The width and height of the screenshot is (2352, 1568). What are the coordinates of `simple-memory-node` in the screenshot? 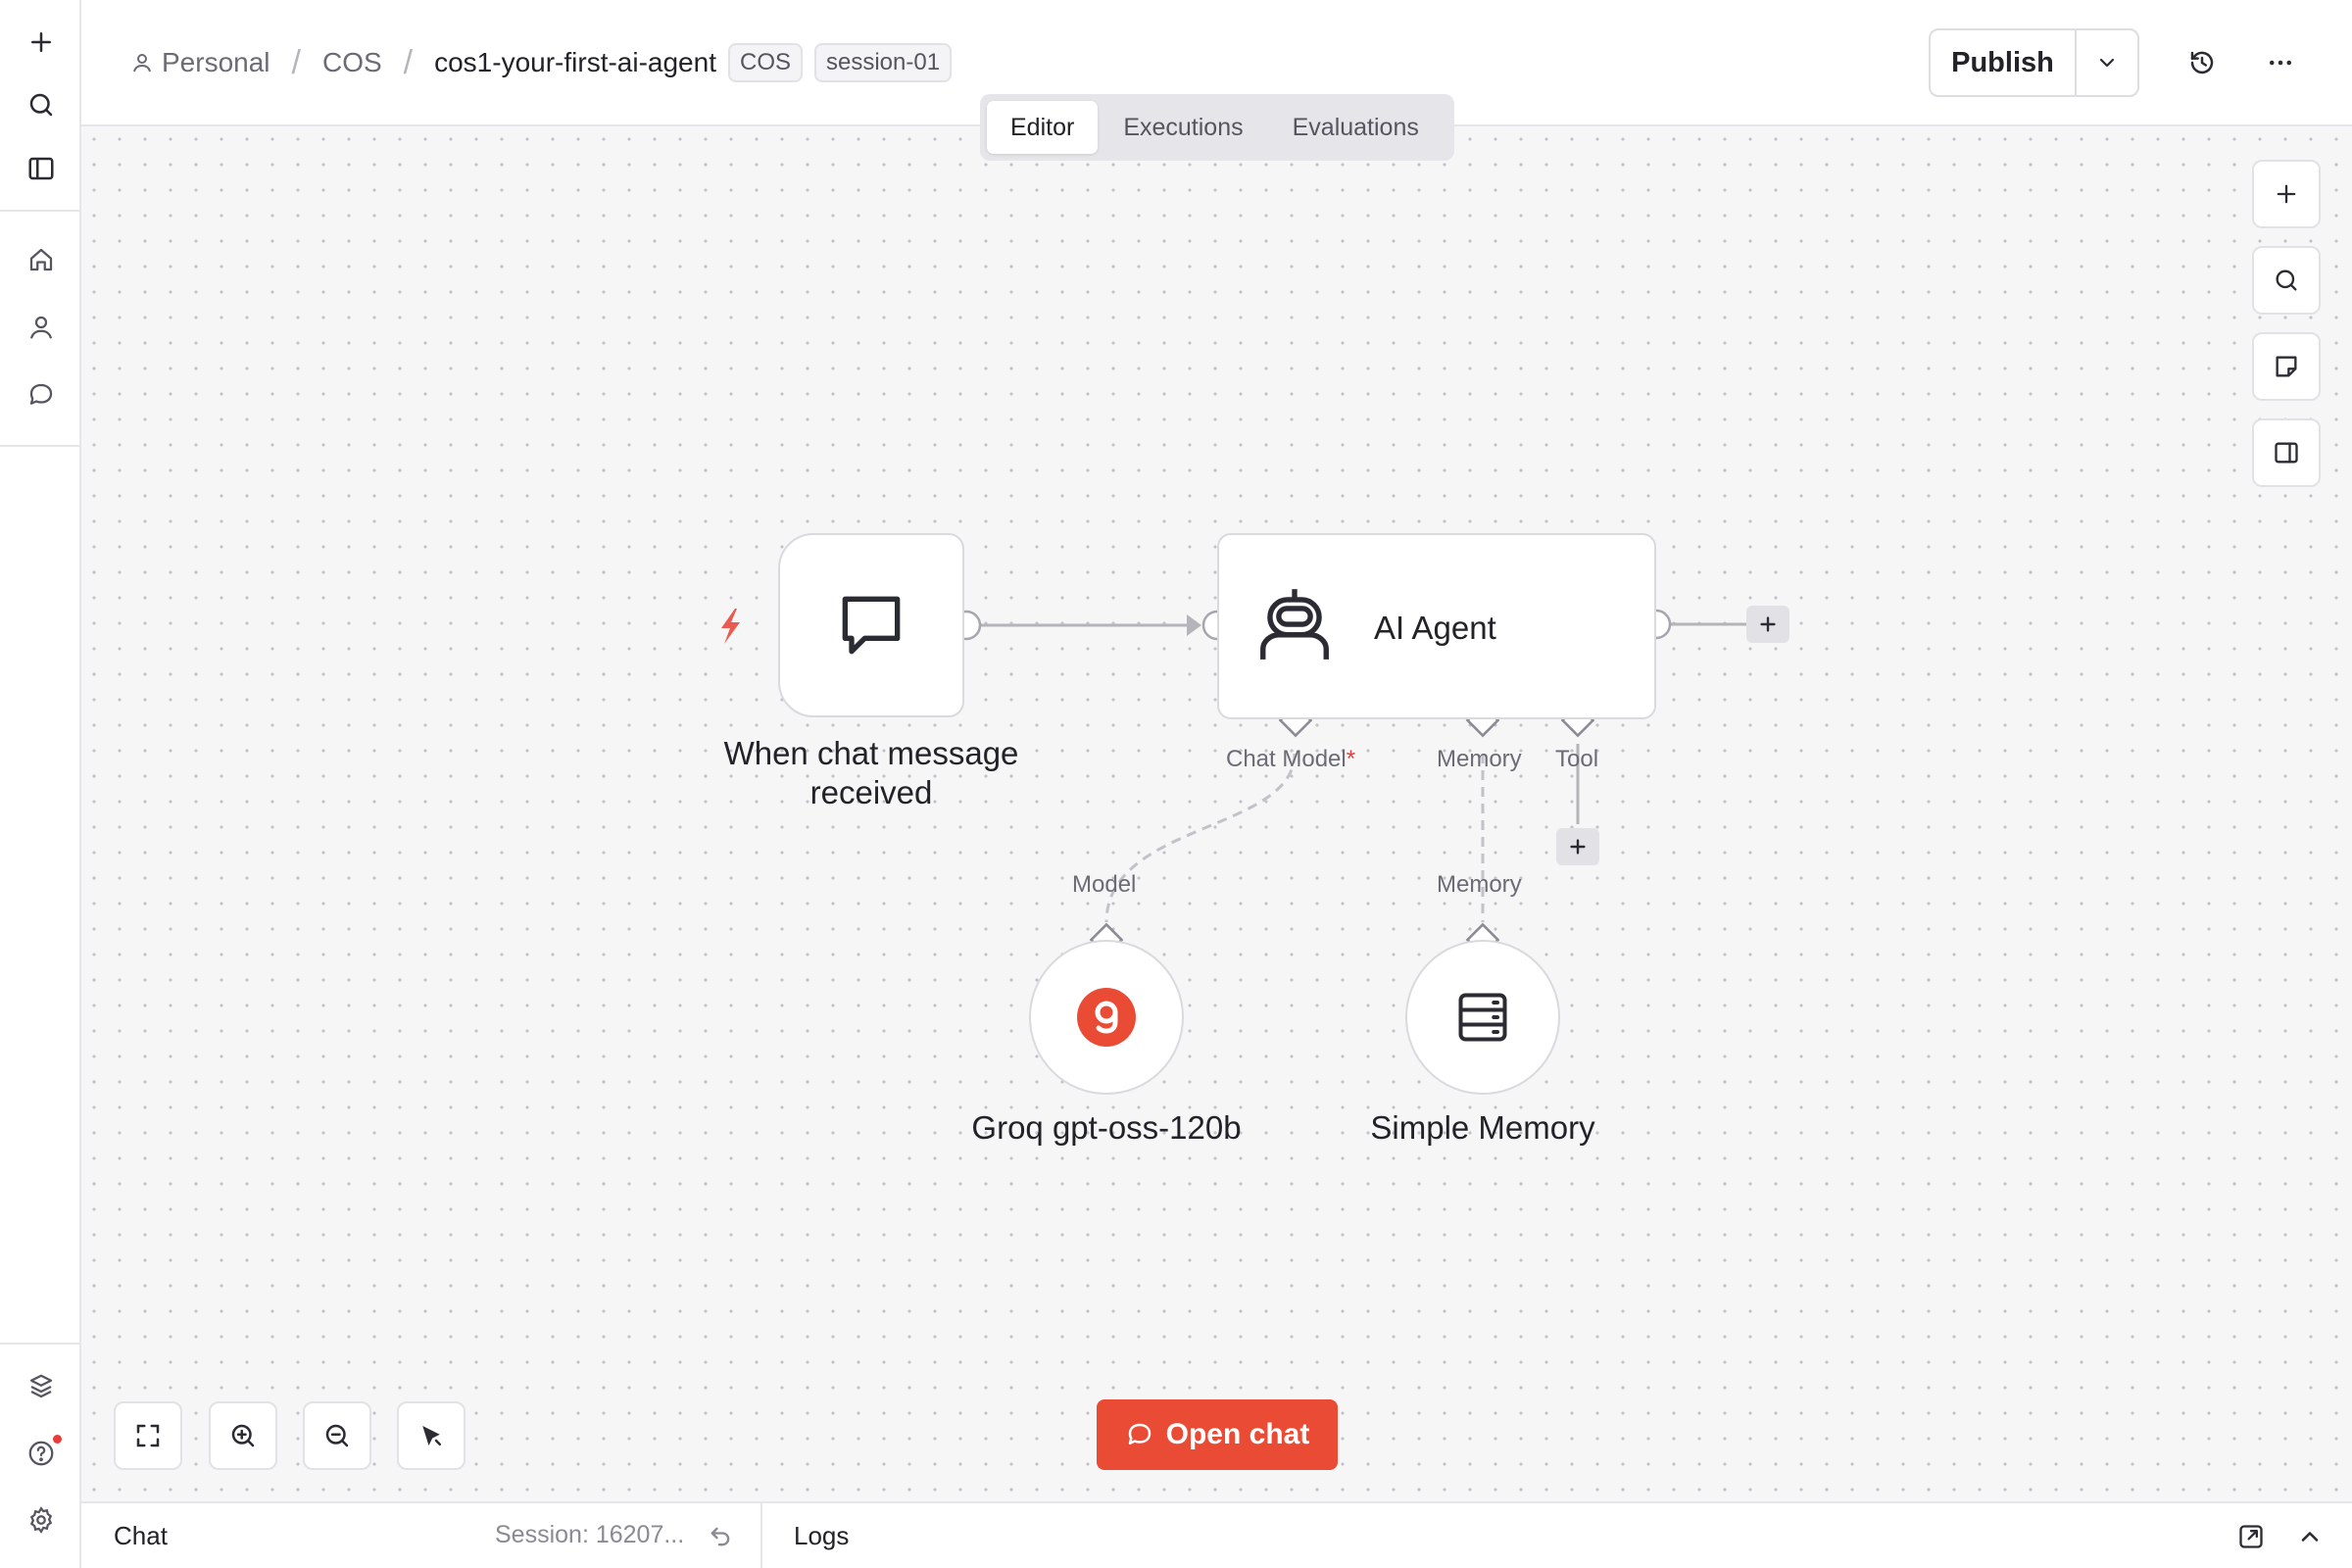 It's located at (1482, 1017).